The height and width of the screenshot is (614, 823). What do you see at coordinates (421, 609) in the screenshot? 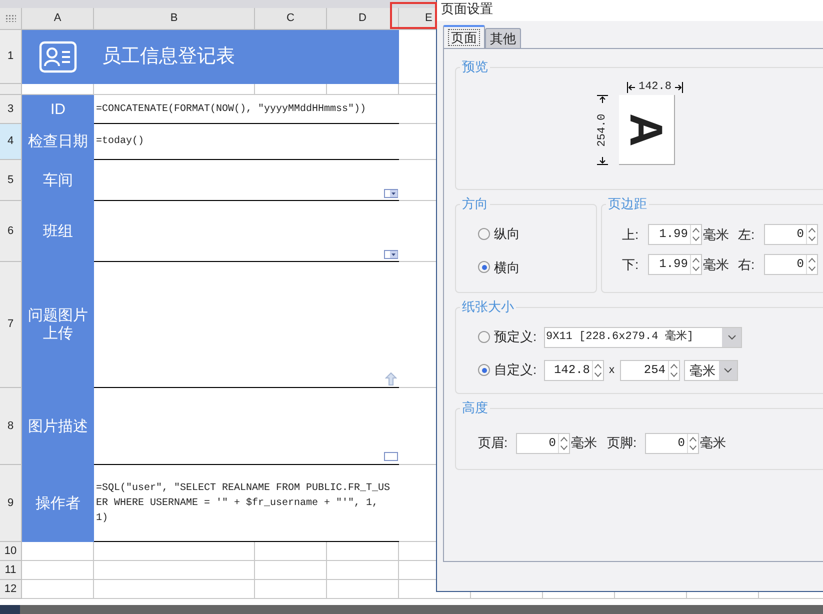
I see `scroll-bar` at bounding box center [421, 609].